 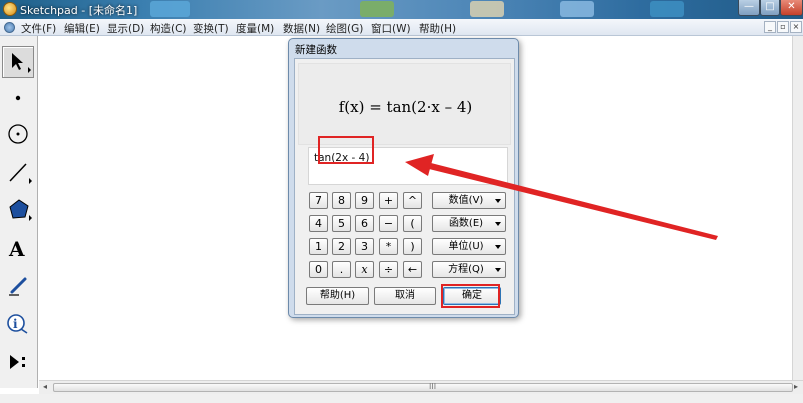 I want to click on status-bar, so click(x=401, y=398).